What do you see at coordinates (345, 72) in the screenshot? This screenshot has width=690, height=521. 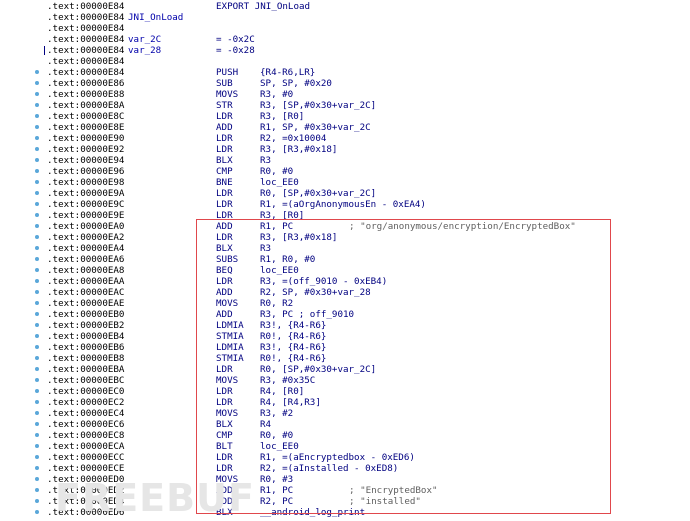 I see `listing-row: .text:00000E84 PUSH {R4-R6,LR}` at bounding box center [345, 72].